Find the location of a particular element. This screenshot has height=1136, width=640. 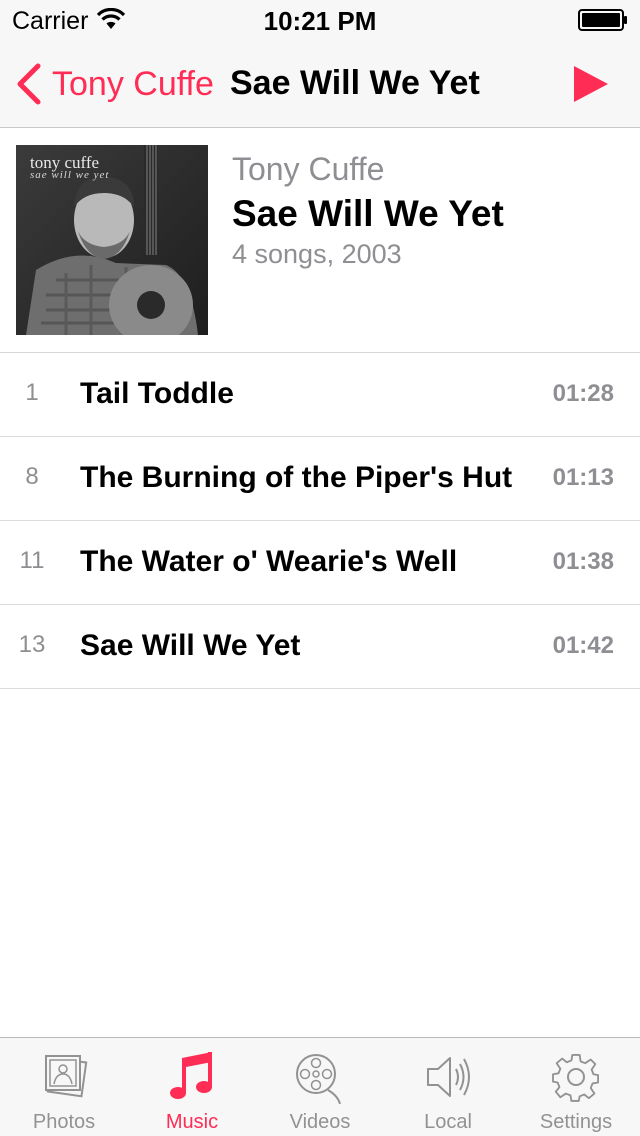

track-title: The Burning of the Piper's Hut is located at coordinates (296, 477).